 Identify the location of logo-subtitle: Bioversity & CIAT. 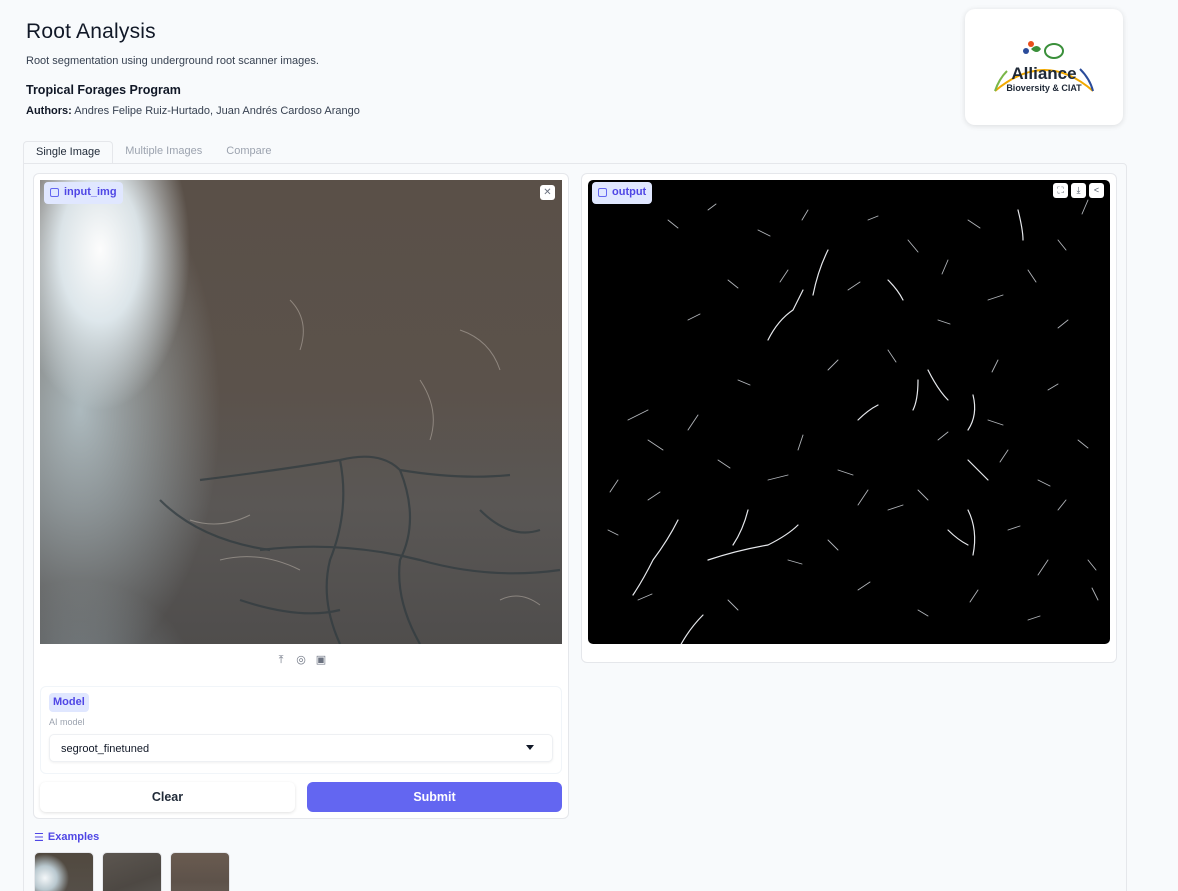
(1044, 88).